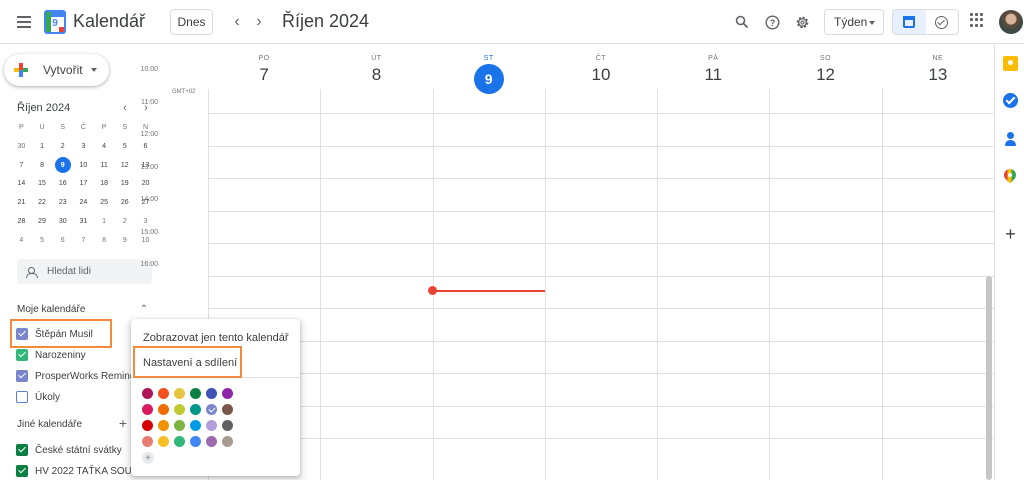 This screenshot has width=1024, height=480. Describe the element at coordinates (104, 184) in the screenshot. I see `mini-day: 18` at that location.